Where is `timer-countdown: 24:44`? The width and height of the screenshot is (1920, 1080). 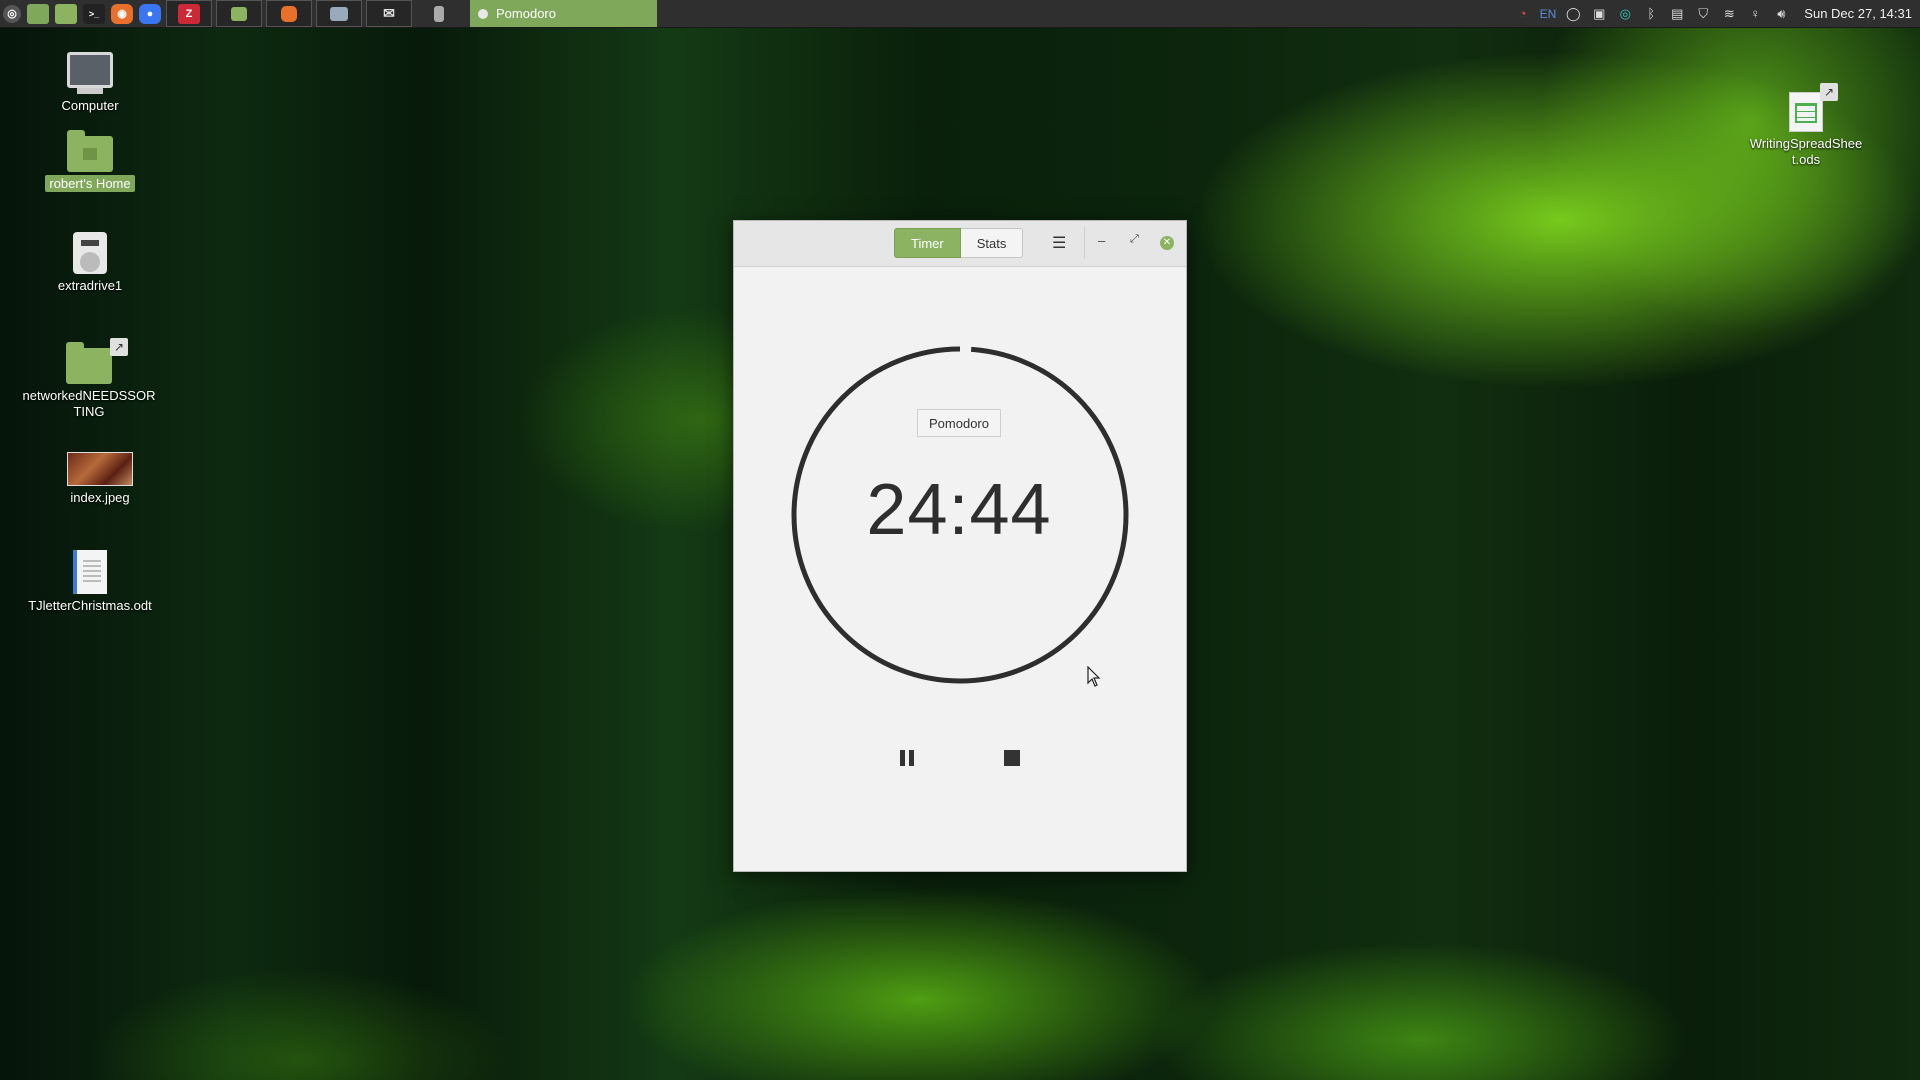 timer-countdown: 24:44 is located at coordinates (959, 510).